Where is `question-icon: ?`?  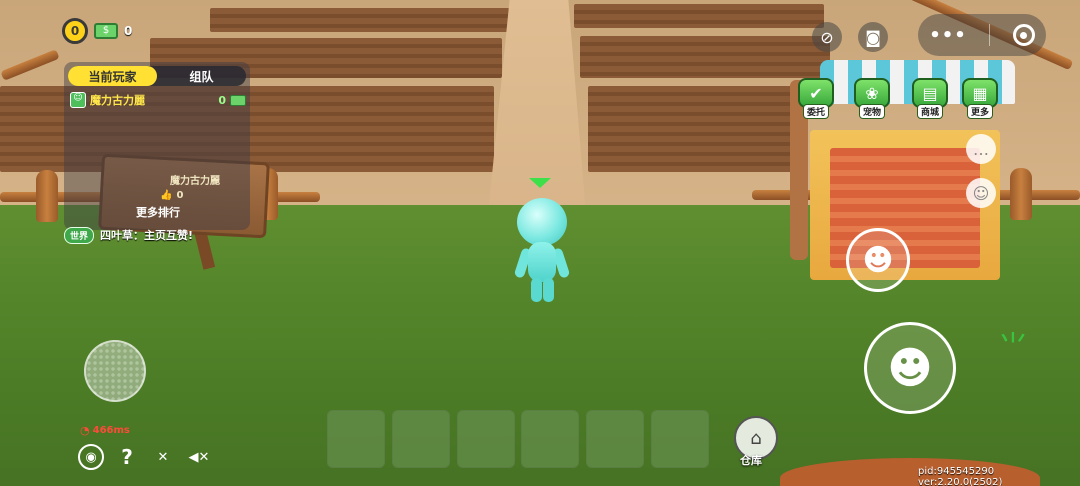 question-icon: ? is located at coordinates (127, 457).